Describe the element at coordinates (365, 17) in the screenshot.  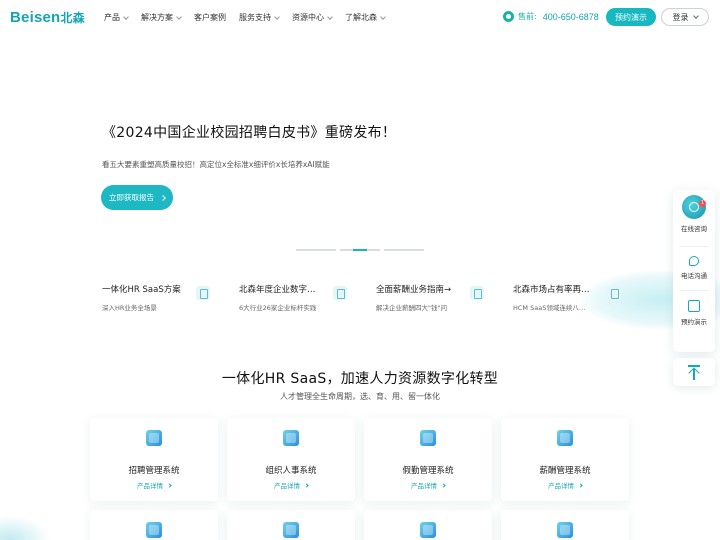
I see `nav-item-about: 了解北森` at that location.